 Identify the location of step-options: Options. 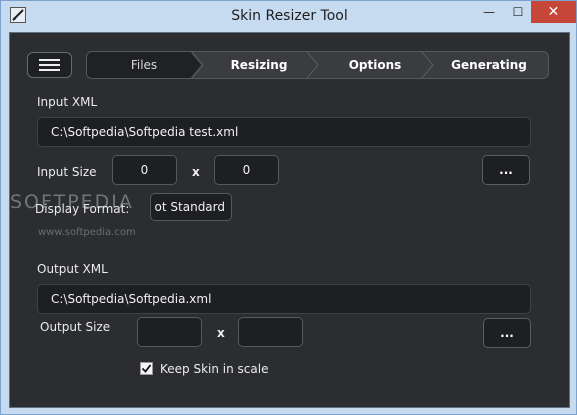
(375, 65).